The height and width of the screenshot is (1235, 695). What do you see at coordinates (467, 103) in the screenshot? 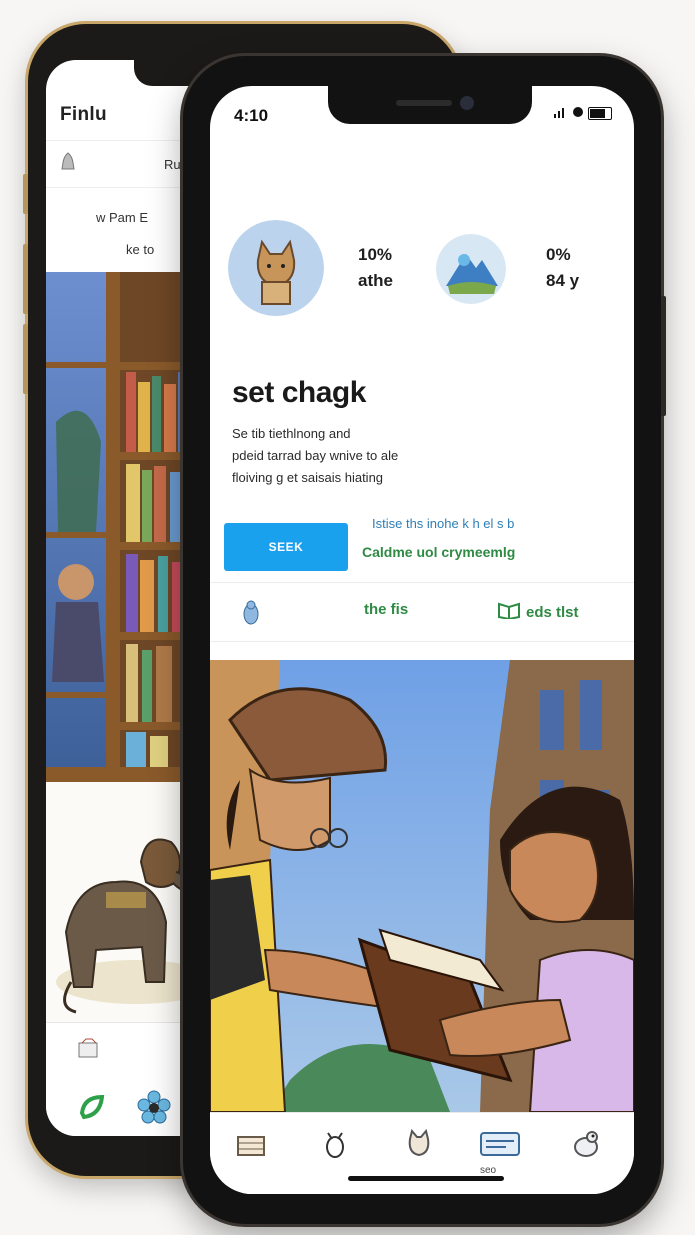
I see `front-camera` at bounding box center [467, 103].